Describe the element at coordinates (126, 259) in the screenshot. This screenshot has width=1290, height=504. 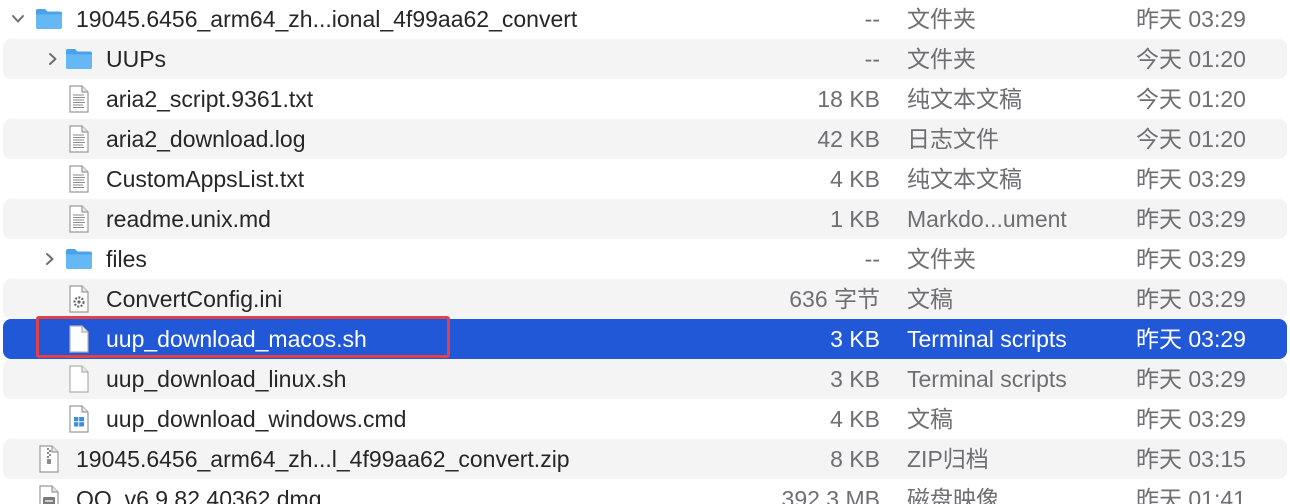
I see `file-name: files` at that location.